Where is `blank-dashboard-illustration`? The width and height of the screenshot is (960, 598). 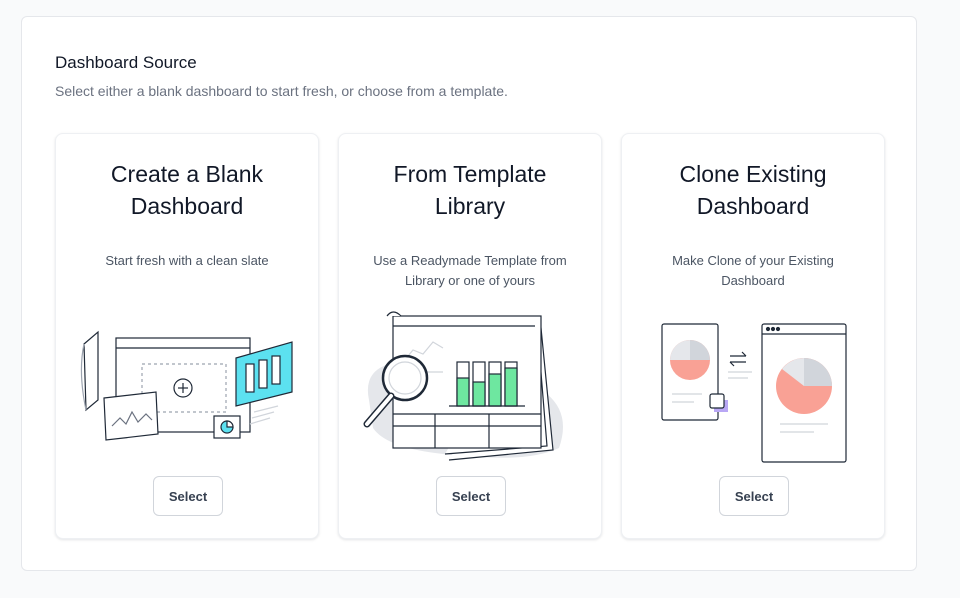
blank-dashboard-illustration is located at coordinates (186, 385).